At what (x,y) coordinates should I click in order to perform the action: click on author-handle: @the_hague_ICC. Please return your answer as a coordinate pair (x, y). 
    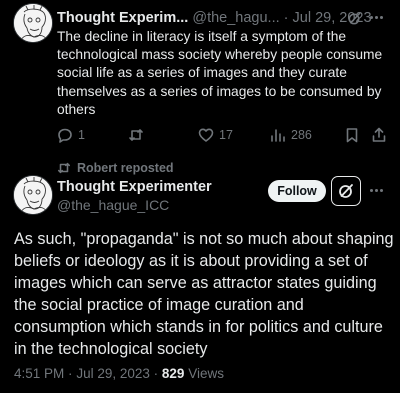
    Looking at the image, I should click on (113, 205).